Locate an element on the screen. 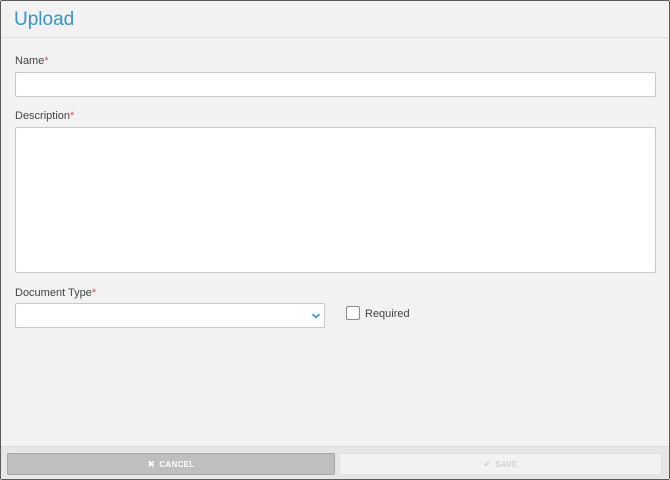  name-input is located at coordinates (335, 84).